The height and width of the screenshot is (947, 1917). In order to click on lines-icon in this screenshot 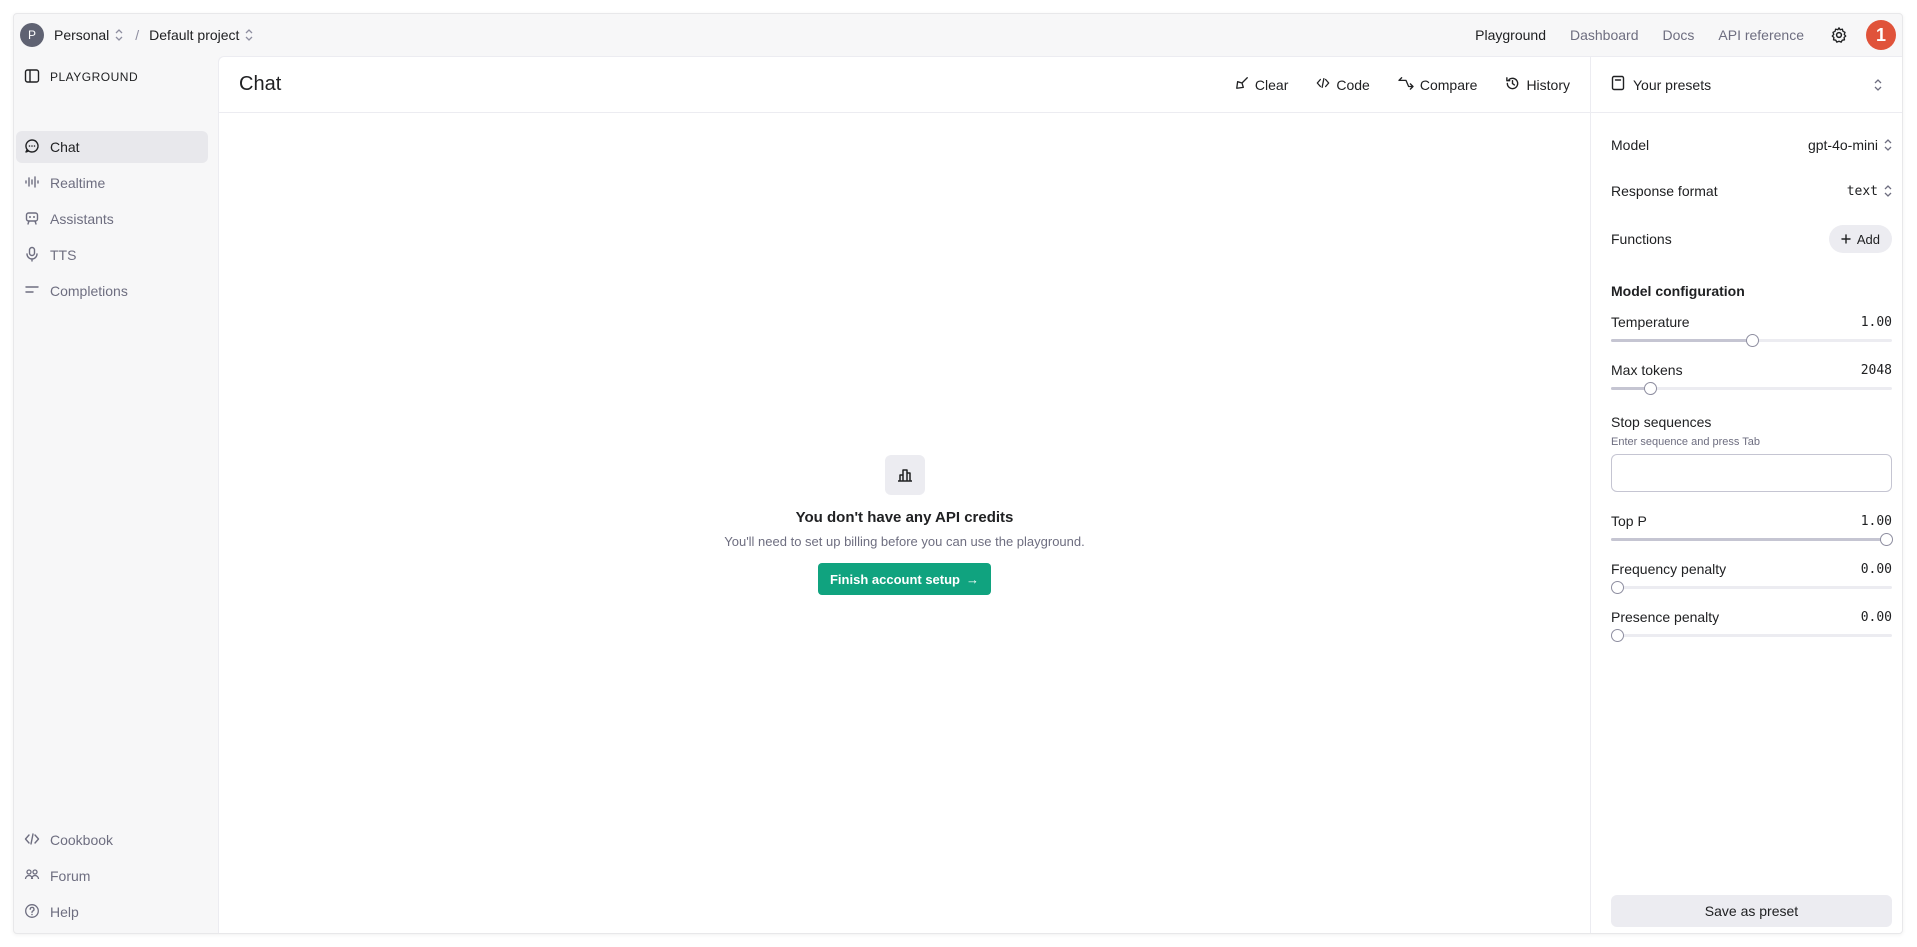, I will do `click(32, 291)`.